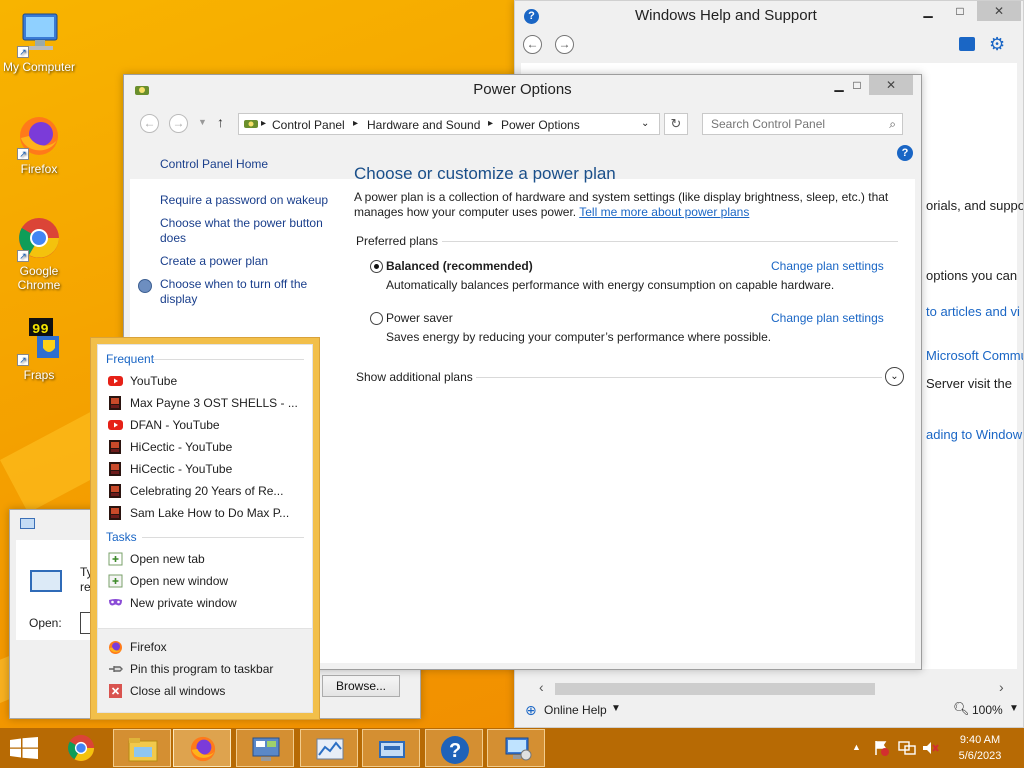  What do you see at coordinates (928, 11) in the screenshot?
I see `minimize-button: ▁` at bounding box center [928, 11].